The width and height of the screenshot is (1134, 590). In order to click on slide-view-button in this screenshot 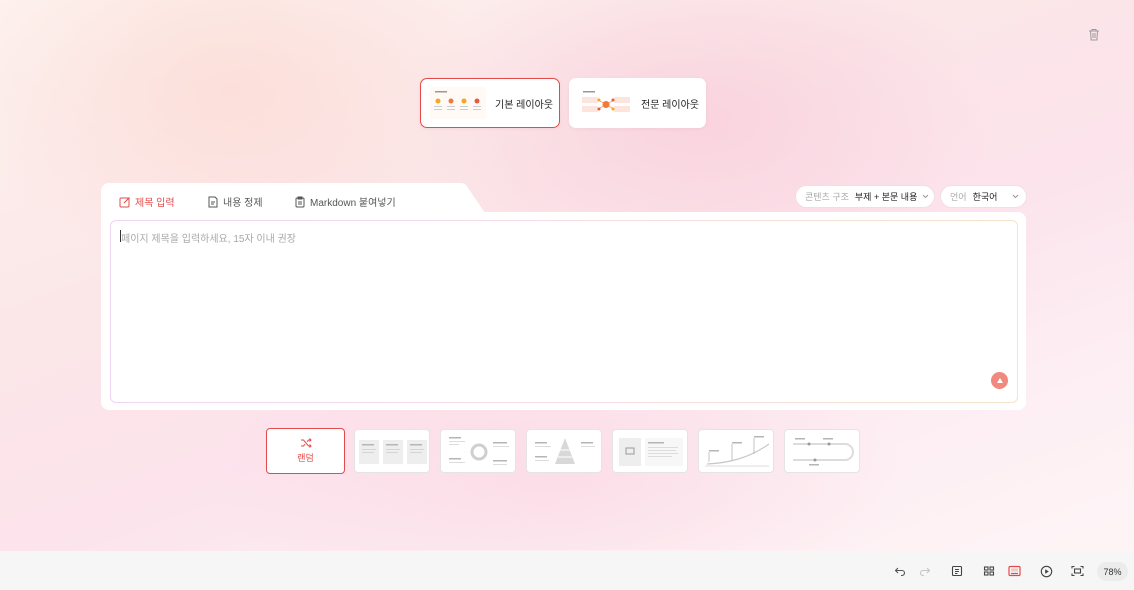, I will do `click(1014, 571)`.